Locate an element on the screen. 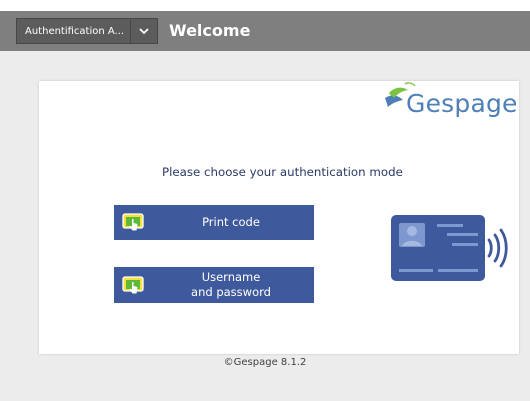  footer-version: ©Gespage 8.1.2 is located at coordinates (265, 362).